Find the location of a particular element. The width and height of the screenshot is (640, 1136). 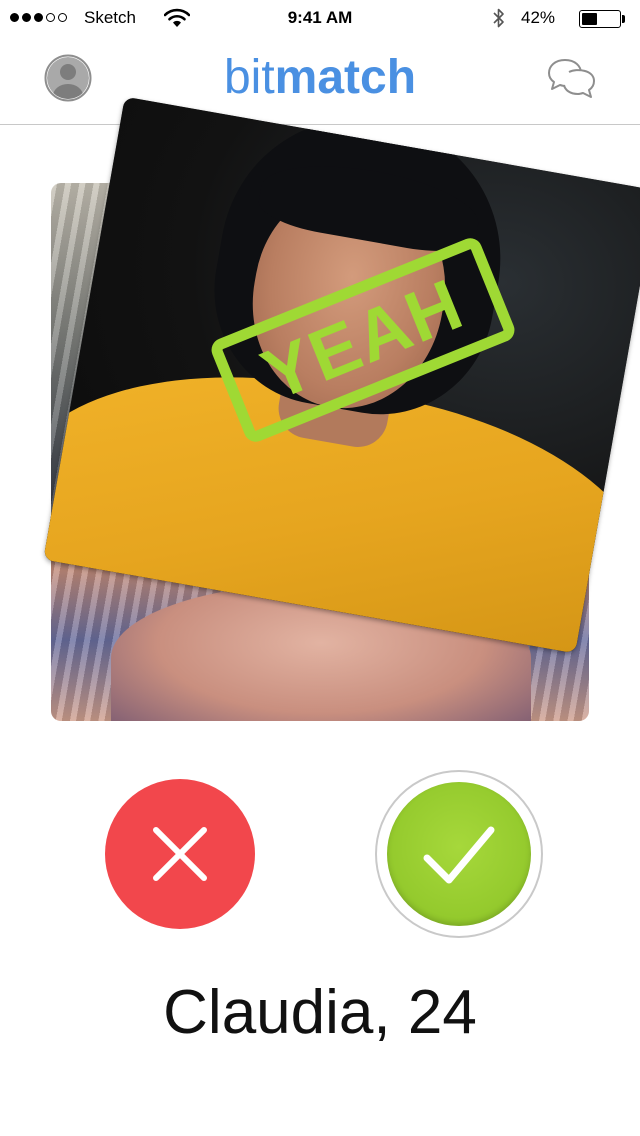

app-logo: bitmatch is located at coordinates (320, 77).